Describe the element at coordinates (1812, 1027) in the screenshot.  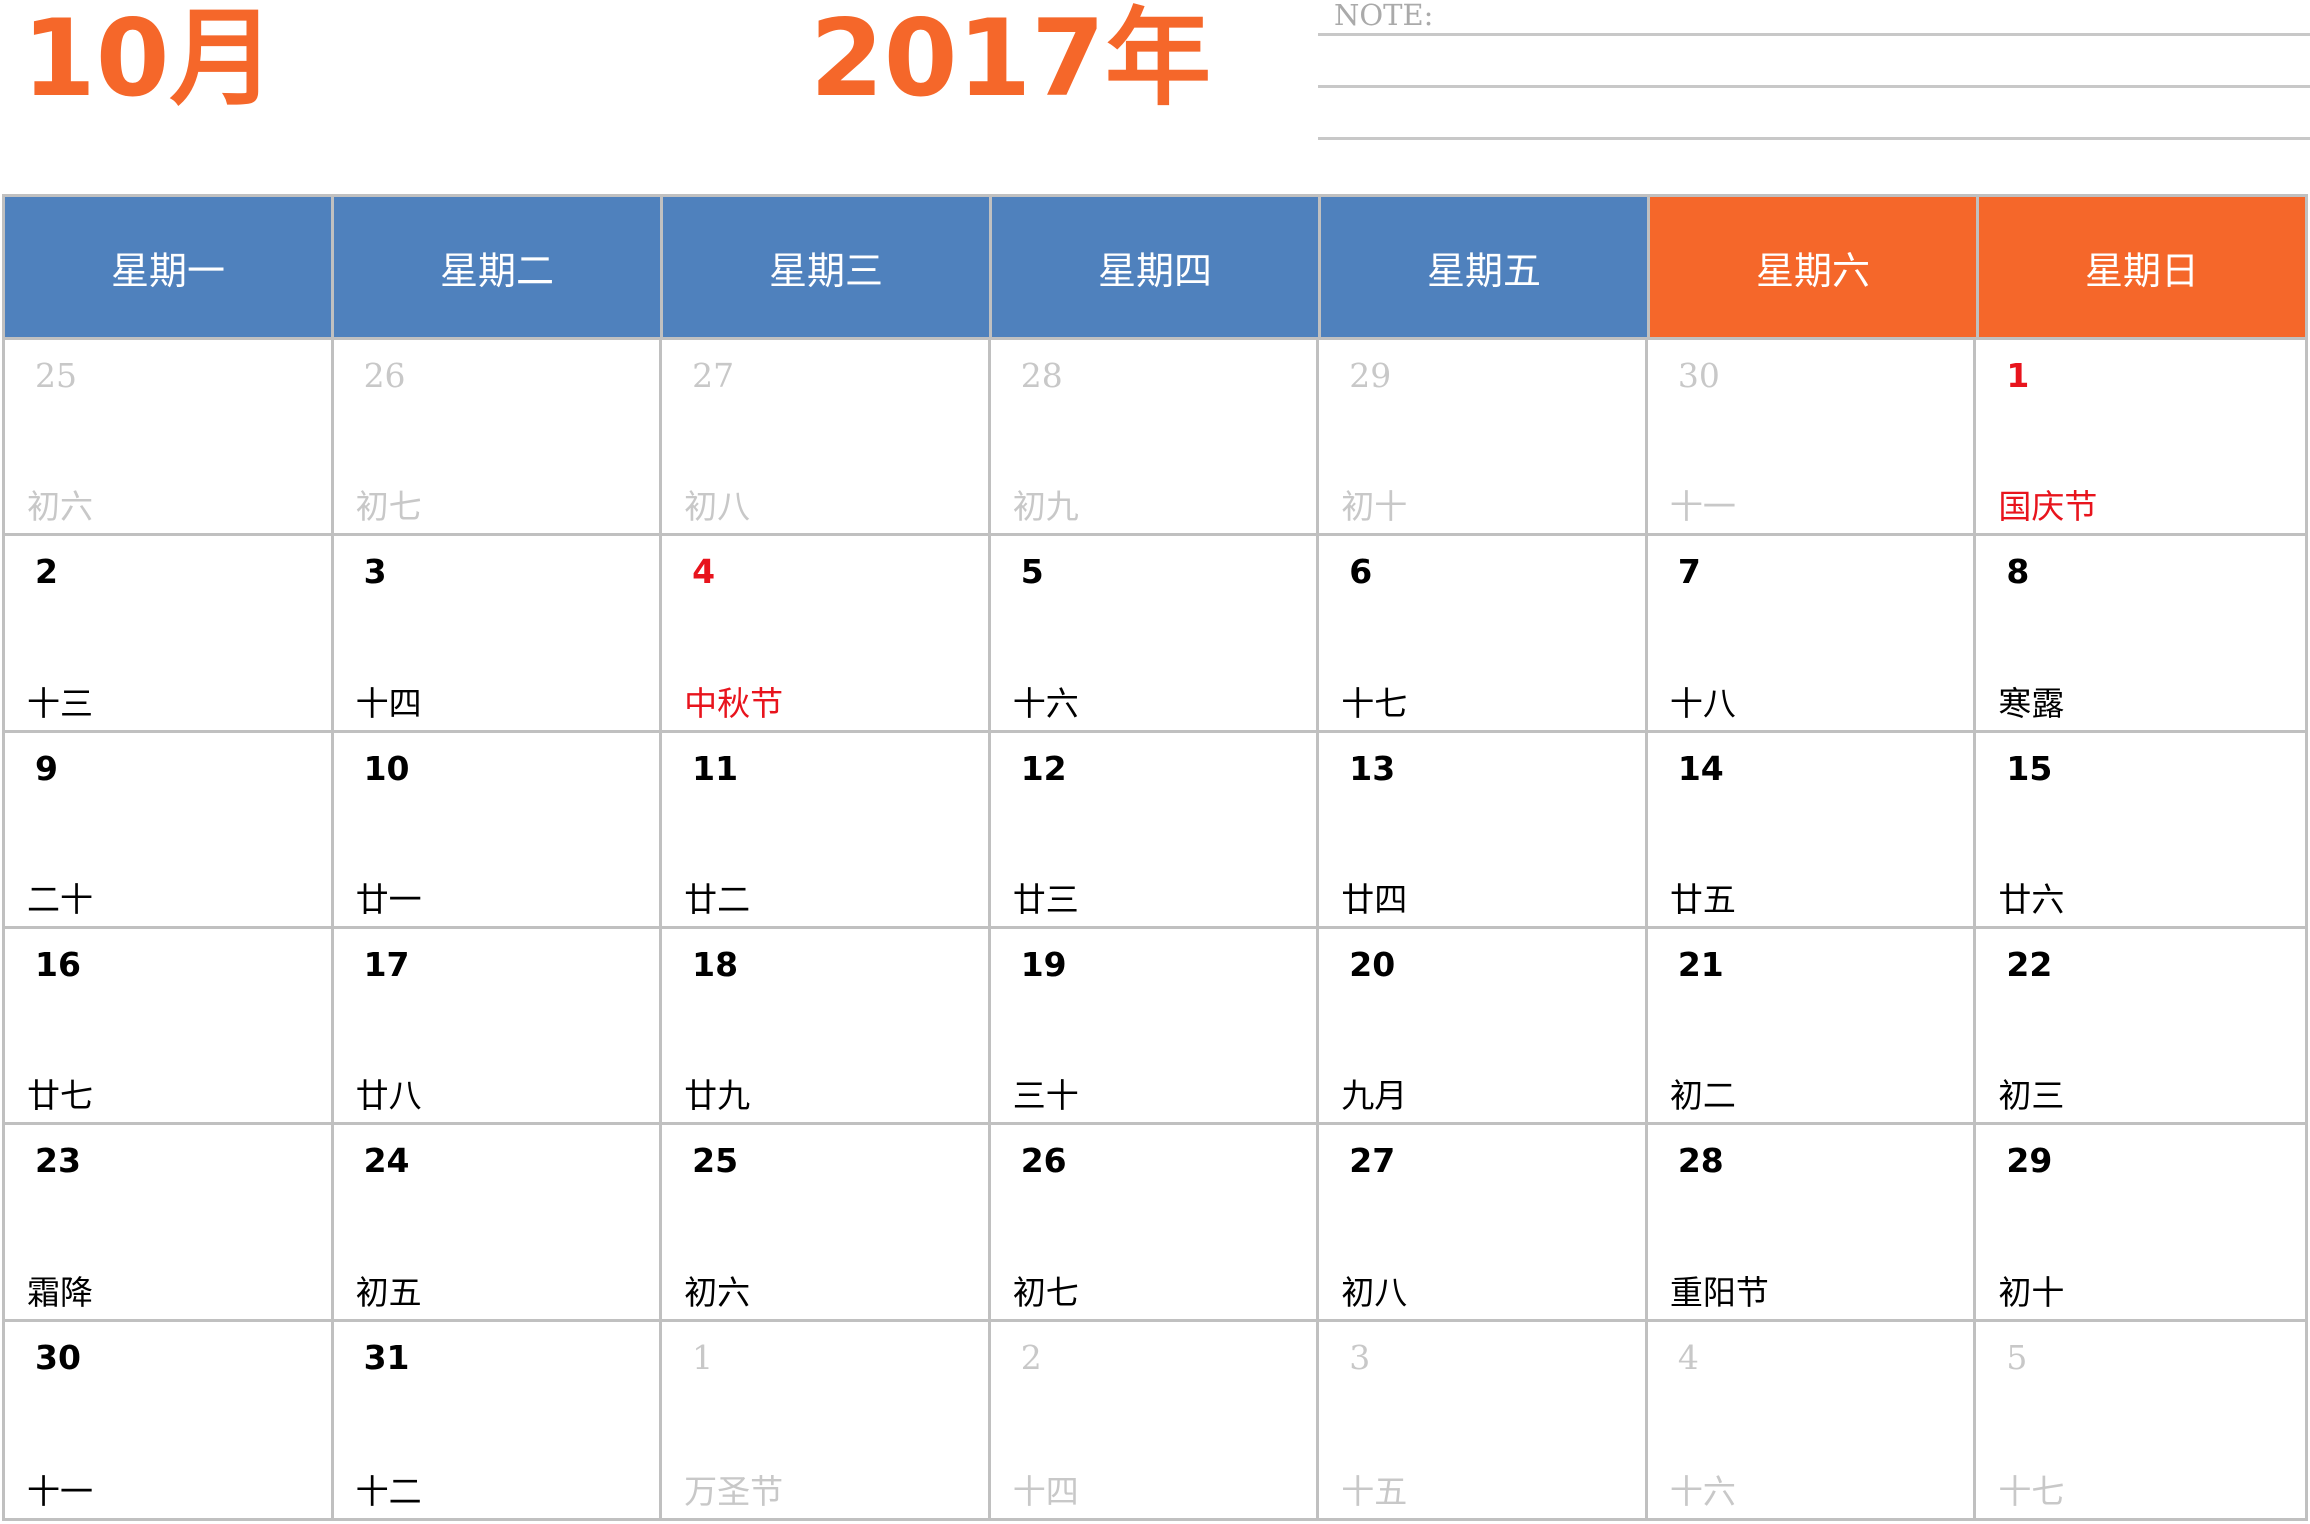
I see `day-cell: 21 初二` at that location.